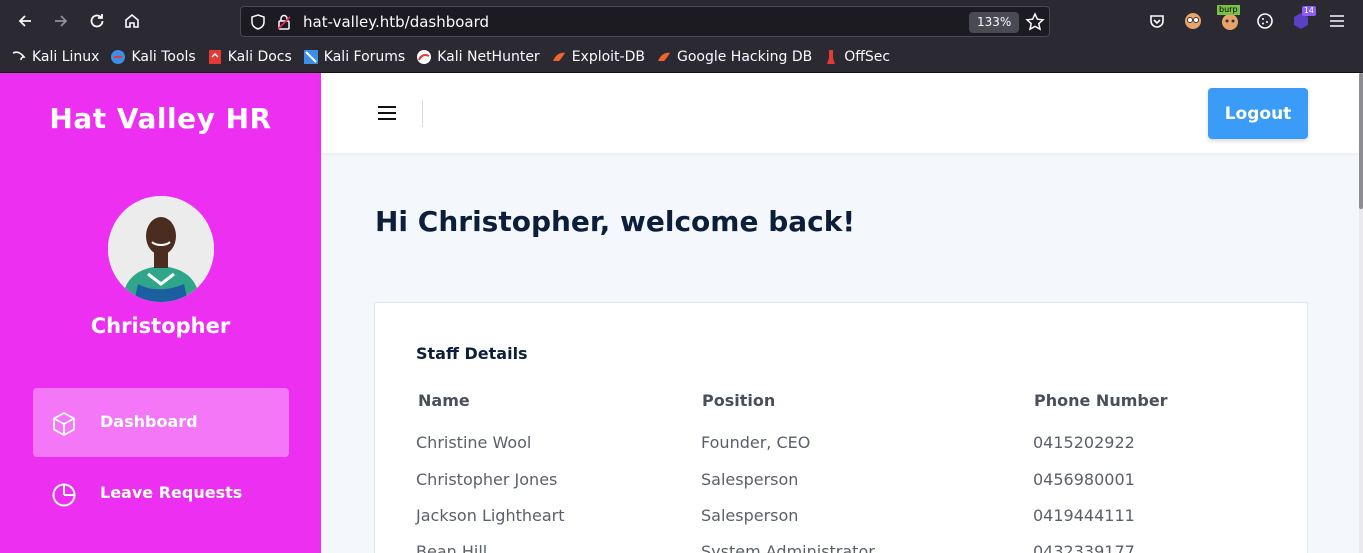  I want to click on reload-button, so click(97, 21).